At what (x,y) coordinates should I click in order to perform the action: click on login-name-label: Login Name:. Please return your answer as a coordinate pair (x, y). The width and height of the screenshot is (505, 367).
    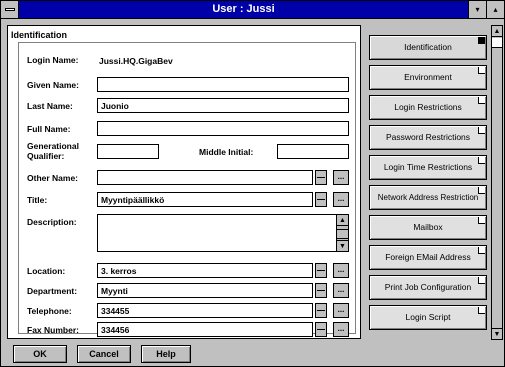
    Looking at the image, I should click on (53, 60).